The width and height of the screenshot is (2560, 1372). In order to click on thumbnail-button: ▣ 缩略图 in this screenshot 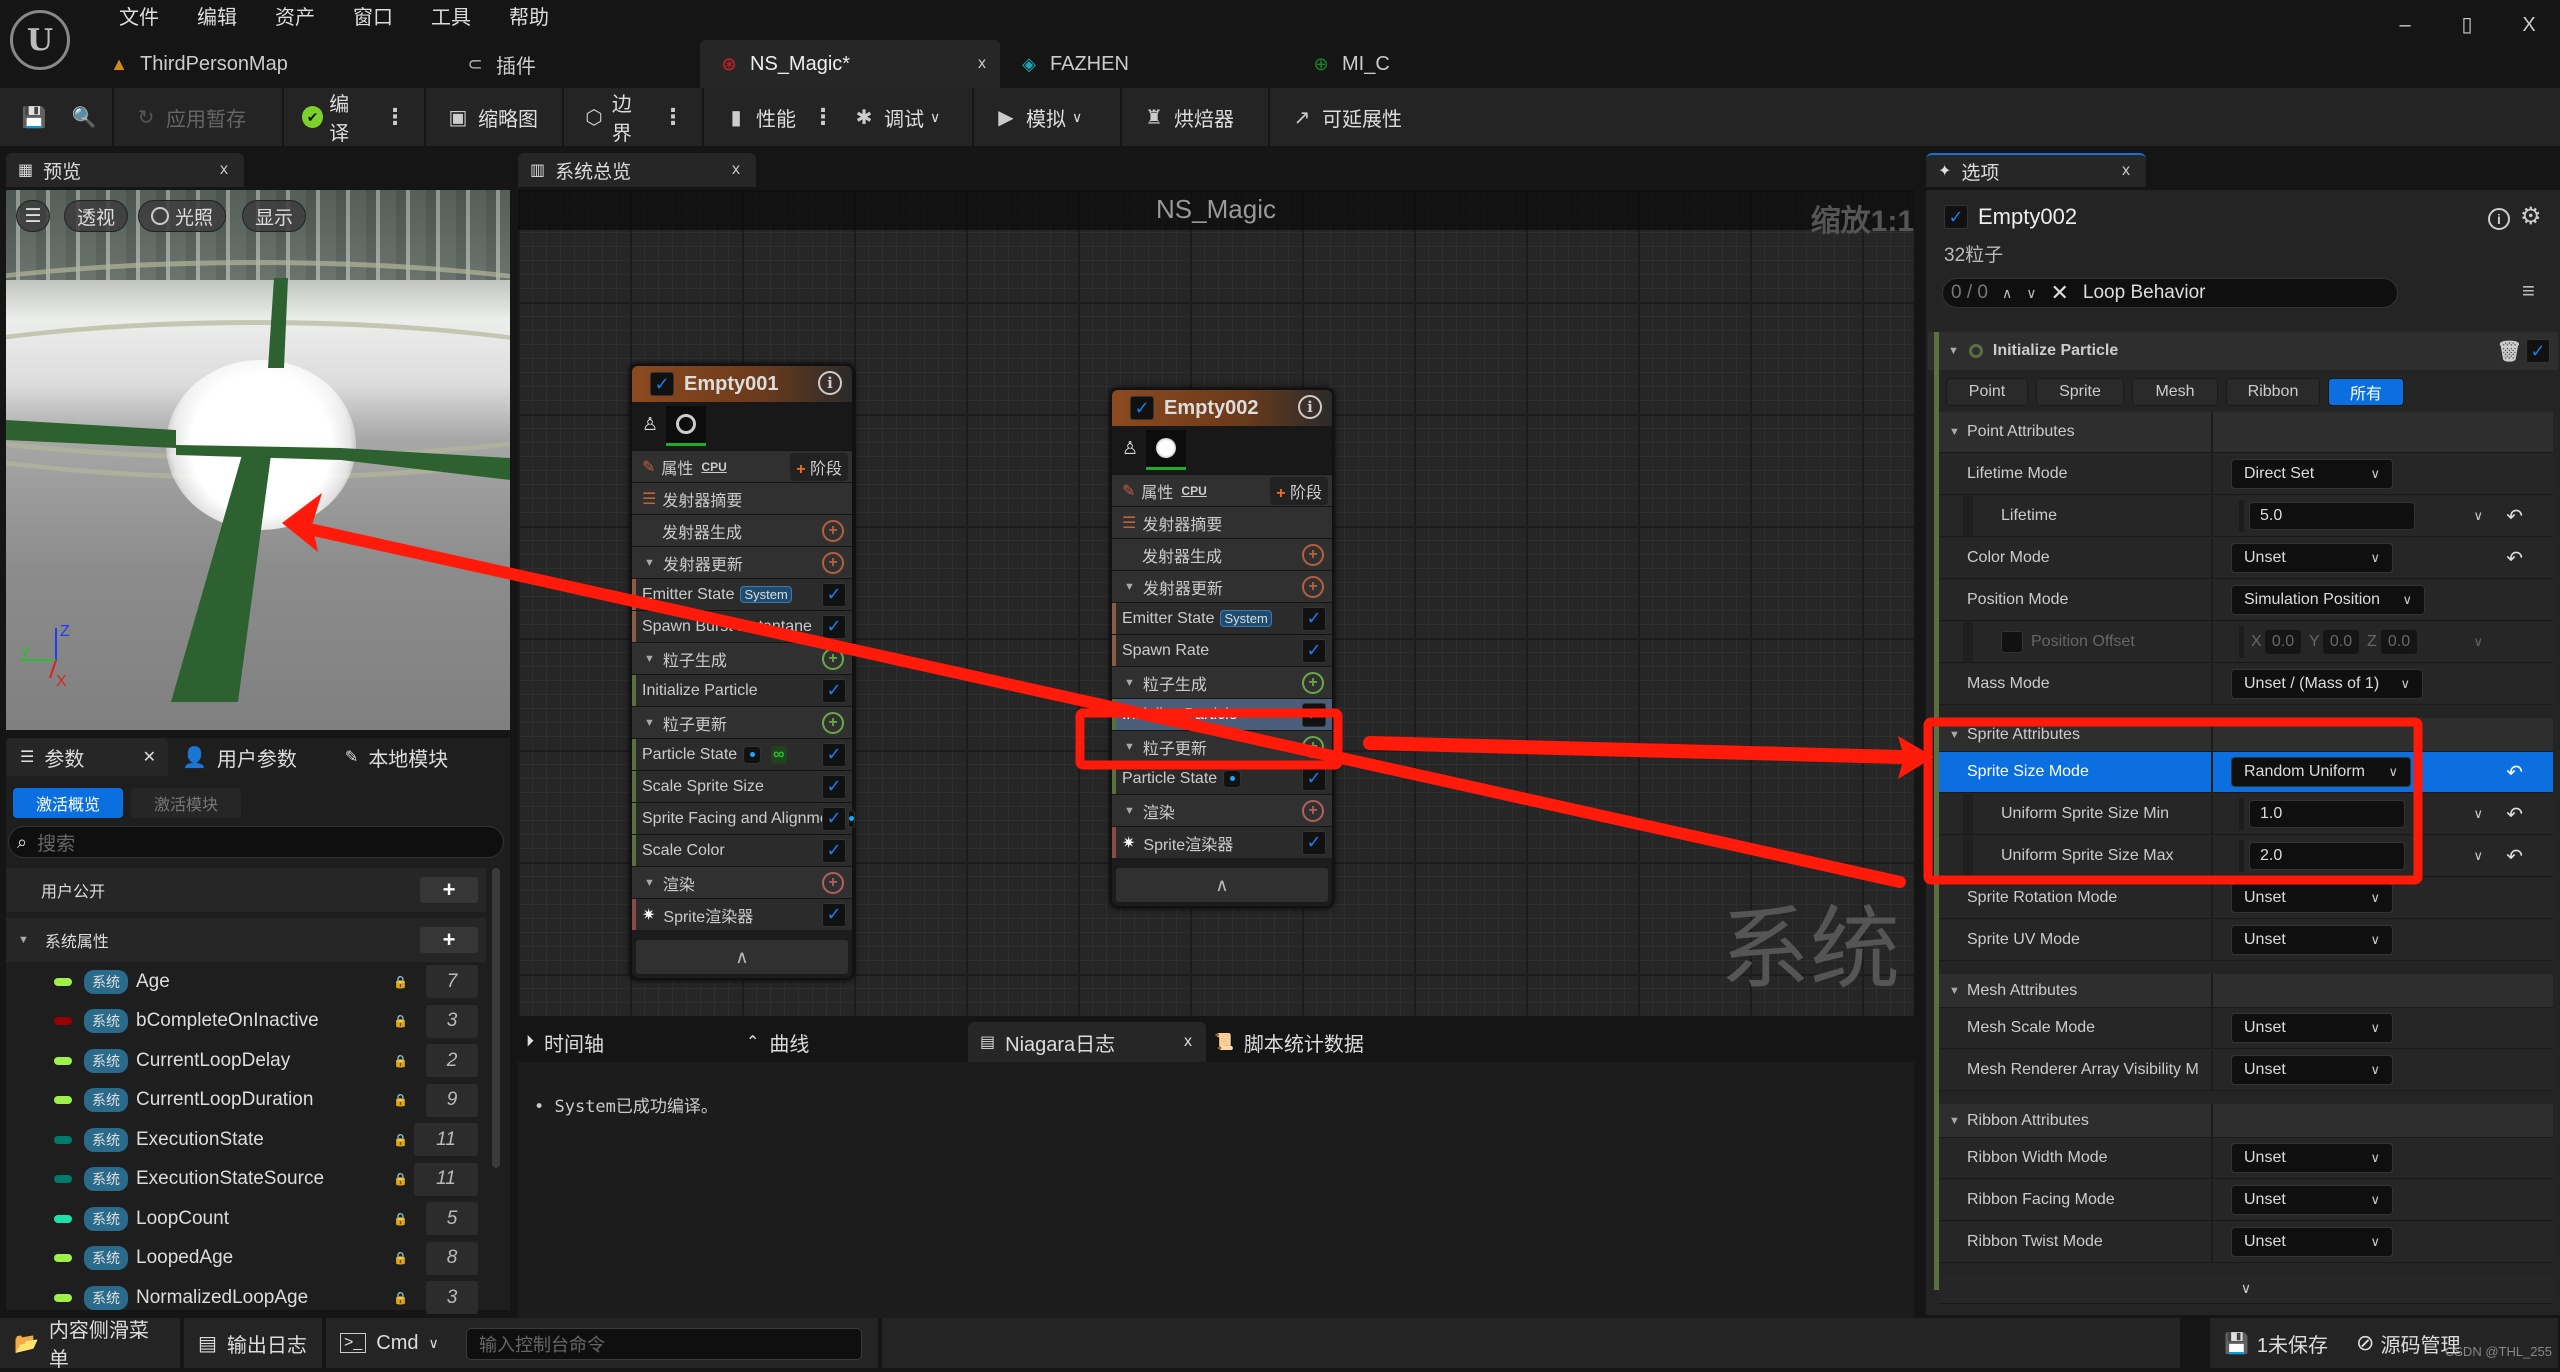, I will do `click(491, 117)`.